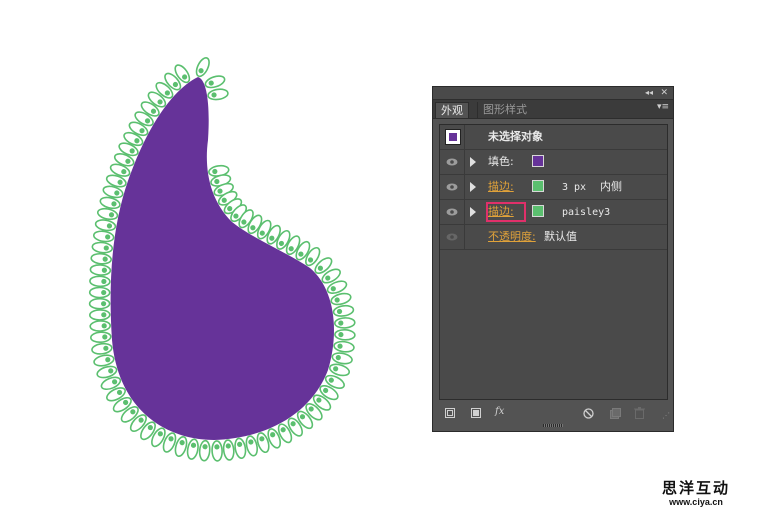 This screenshot has width=762, height=517. What do you see at coordinates (450, 413) in the screenshot?
I see `add-stroke-icon` at bounding box center [450, 413].